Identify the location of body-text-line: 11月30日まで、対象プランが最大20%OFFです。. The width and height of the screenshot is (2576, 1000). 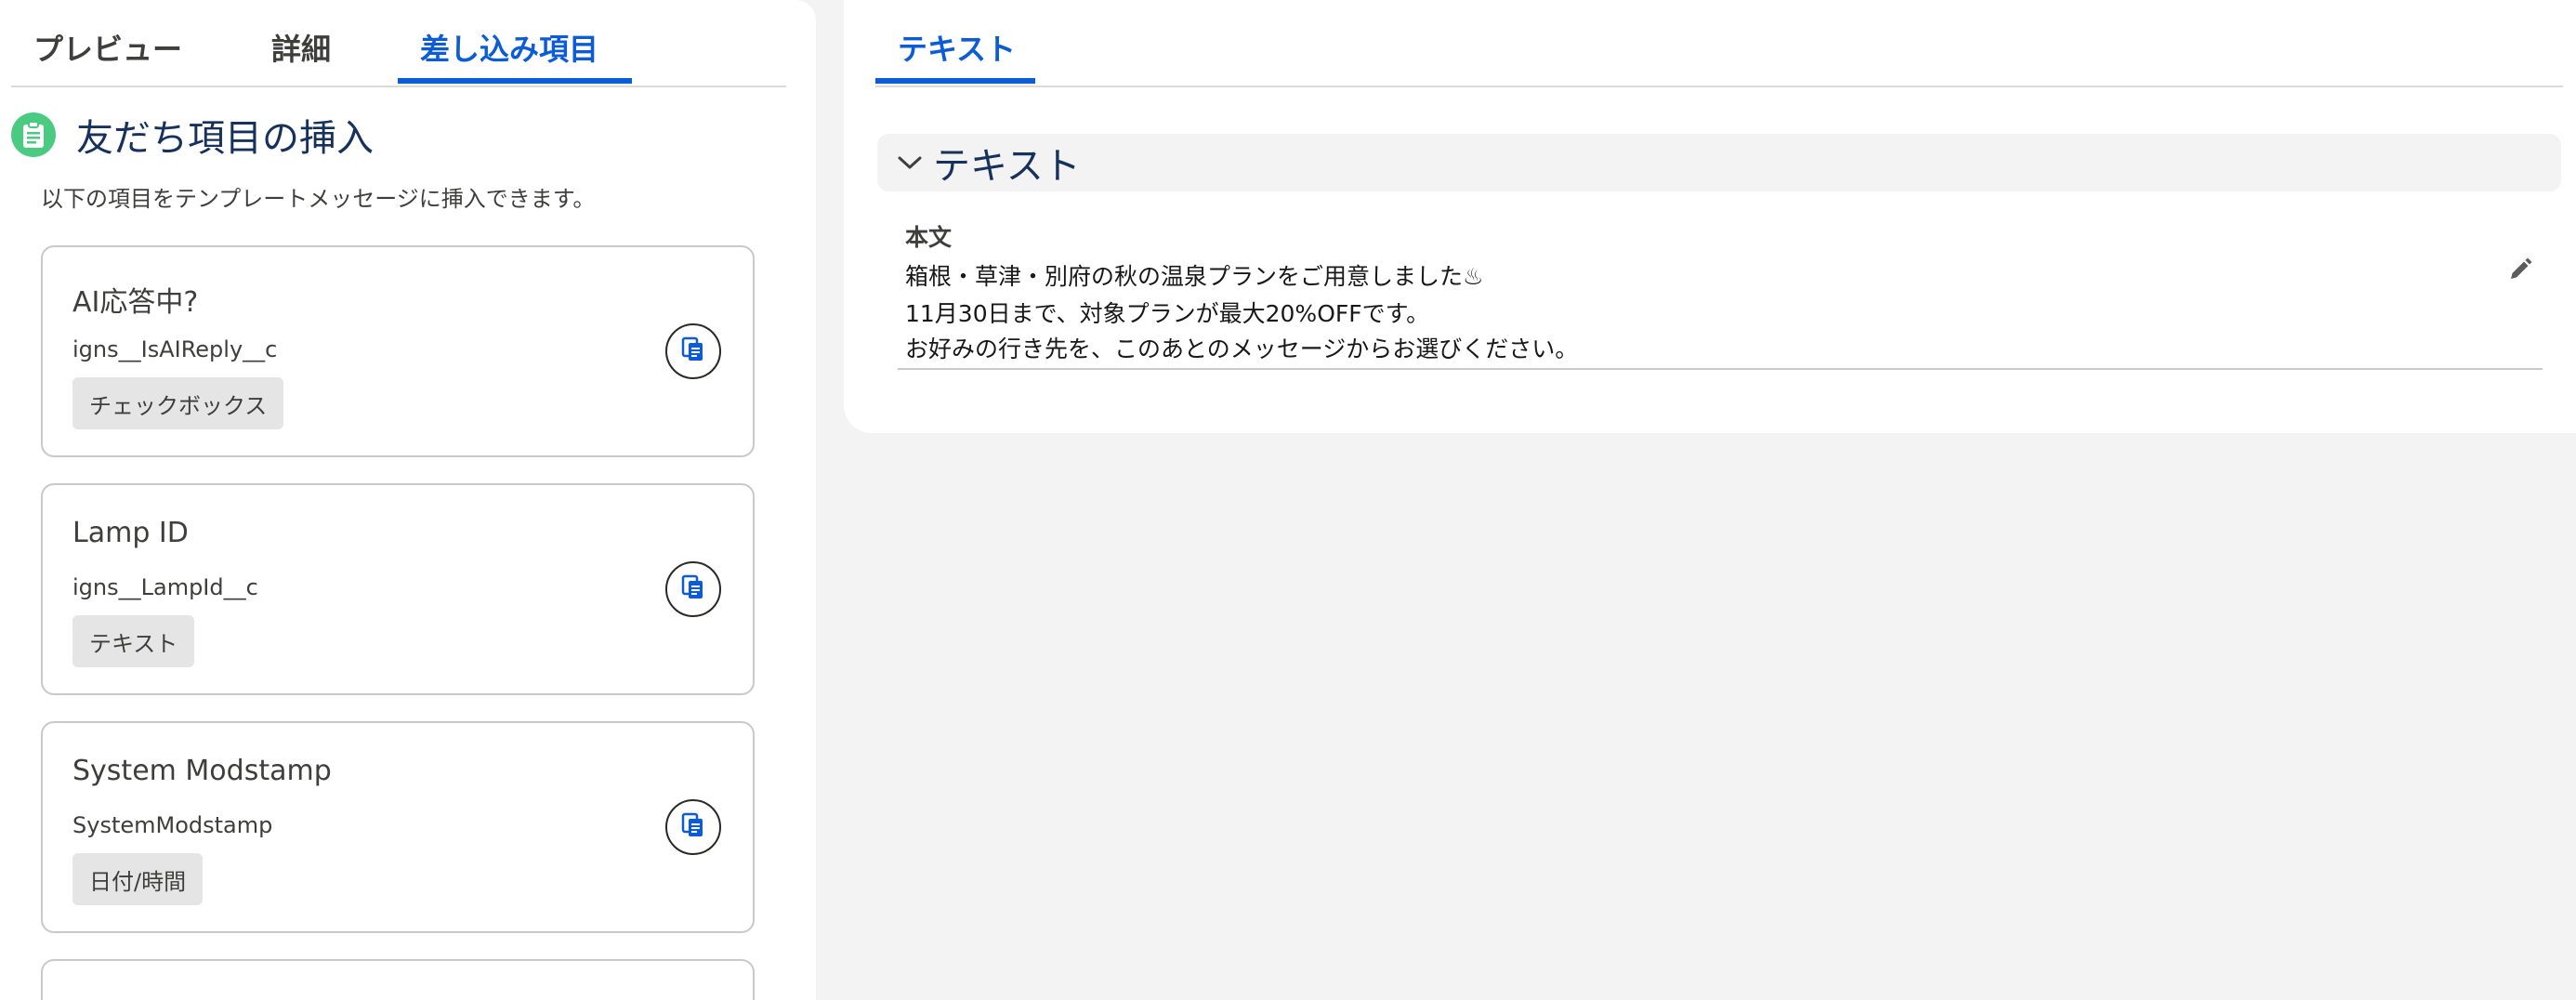
(1167, 313).